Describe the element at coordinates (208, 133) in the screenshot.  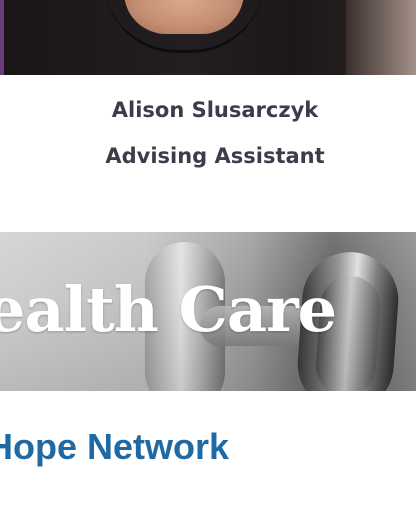
I see `staff-caption: Alison Slusarczyk Advising Assistant` at that location.